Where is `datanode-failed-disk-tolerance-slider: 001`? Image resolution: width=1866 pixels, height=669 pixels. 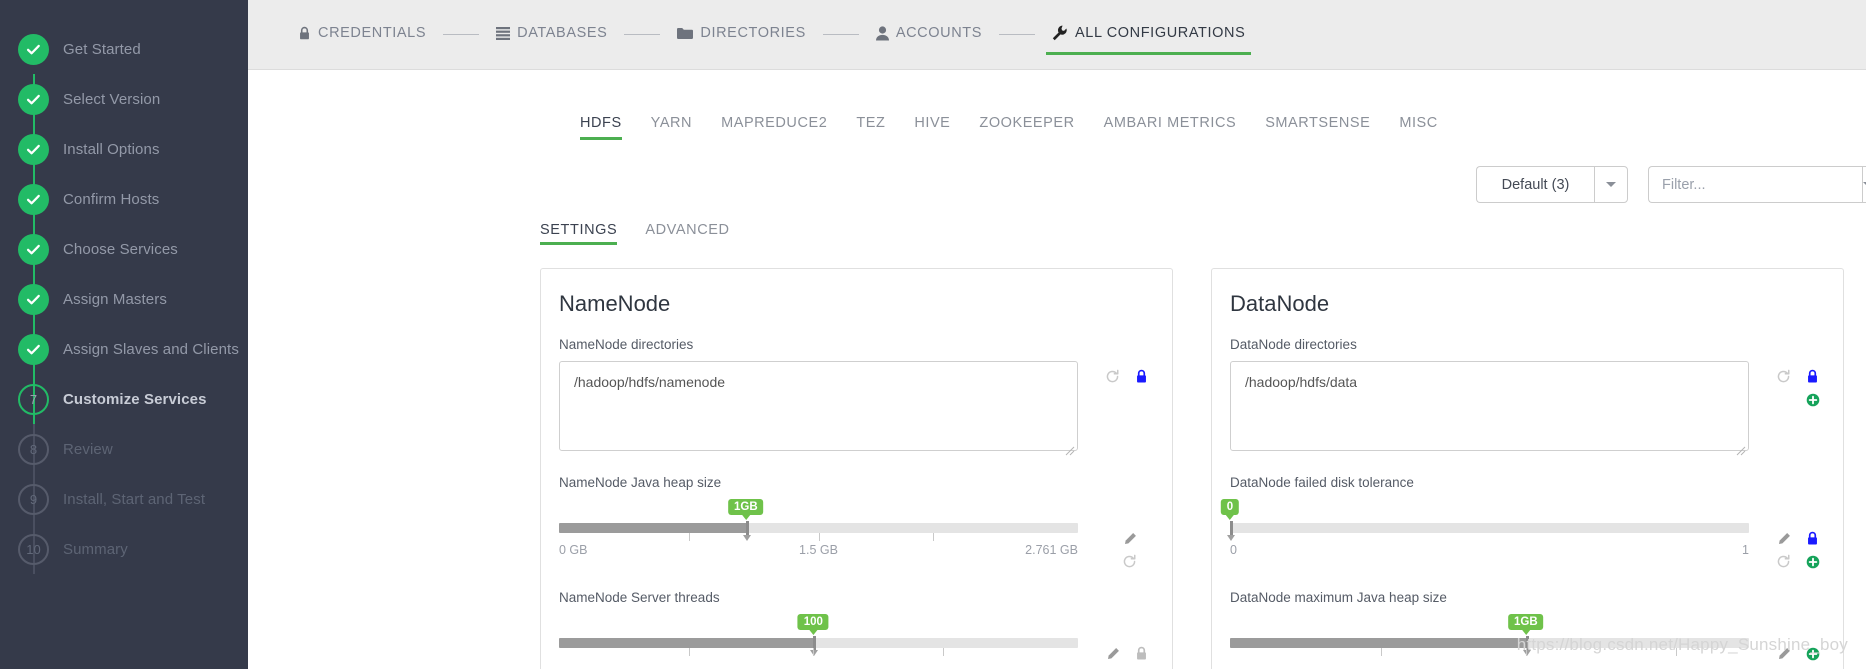
datanode-failed-disk-tolerance-slider: 001 is located at coordinates (1484, 530).